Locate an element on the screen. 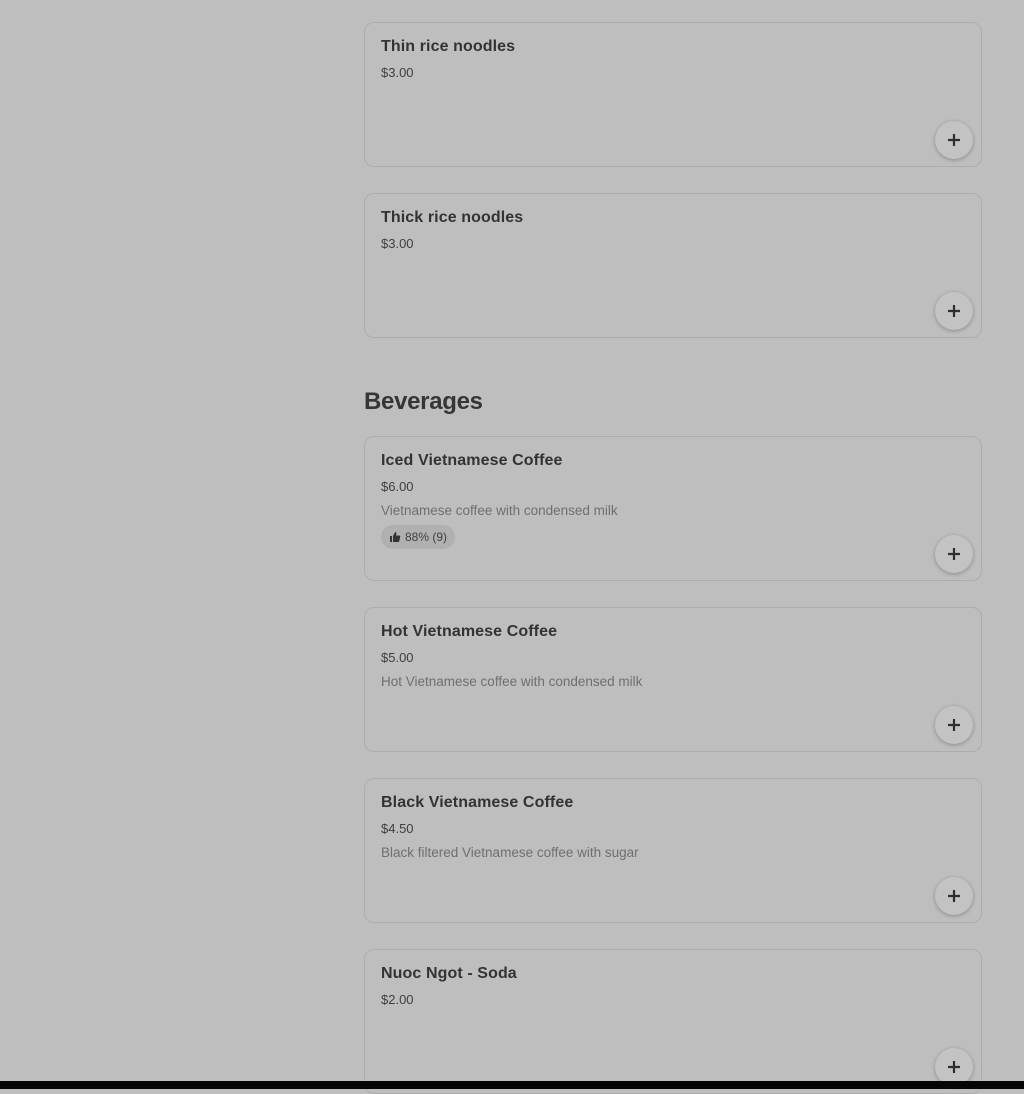 Image resolution: width=1024 pixels, height=1094 pixels. rating-badge: 88% (9) is located at coordinates (418, 537).